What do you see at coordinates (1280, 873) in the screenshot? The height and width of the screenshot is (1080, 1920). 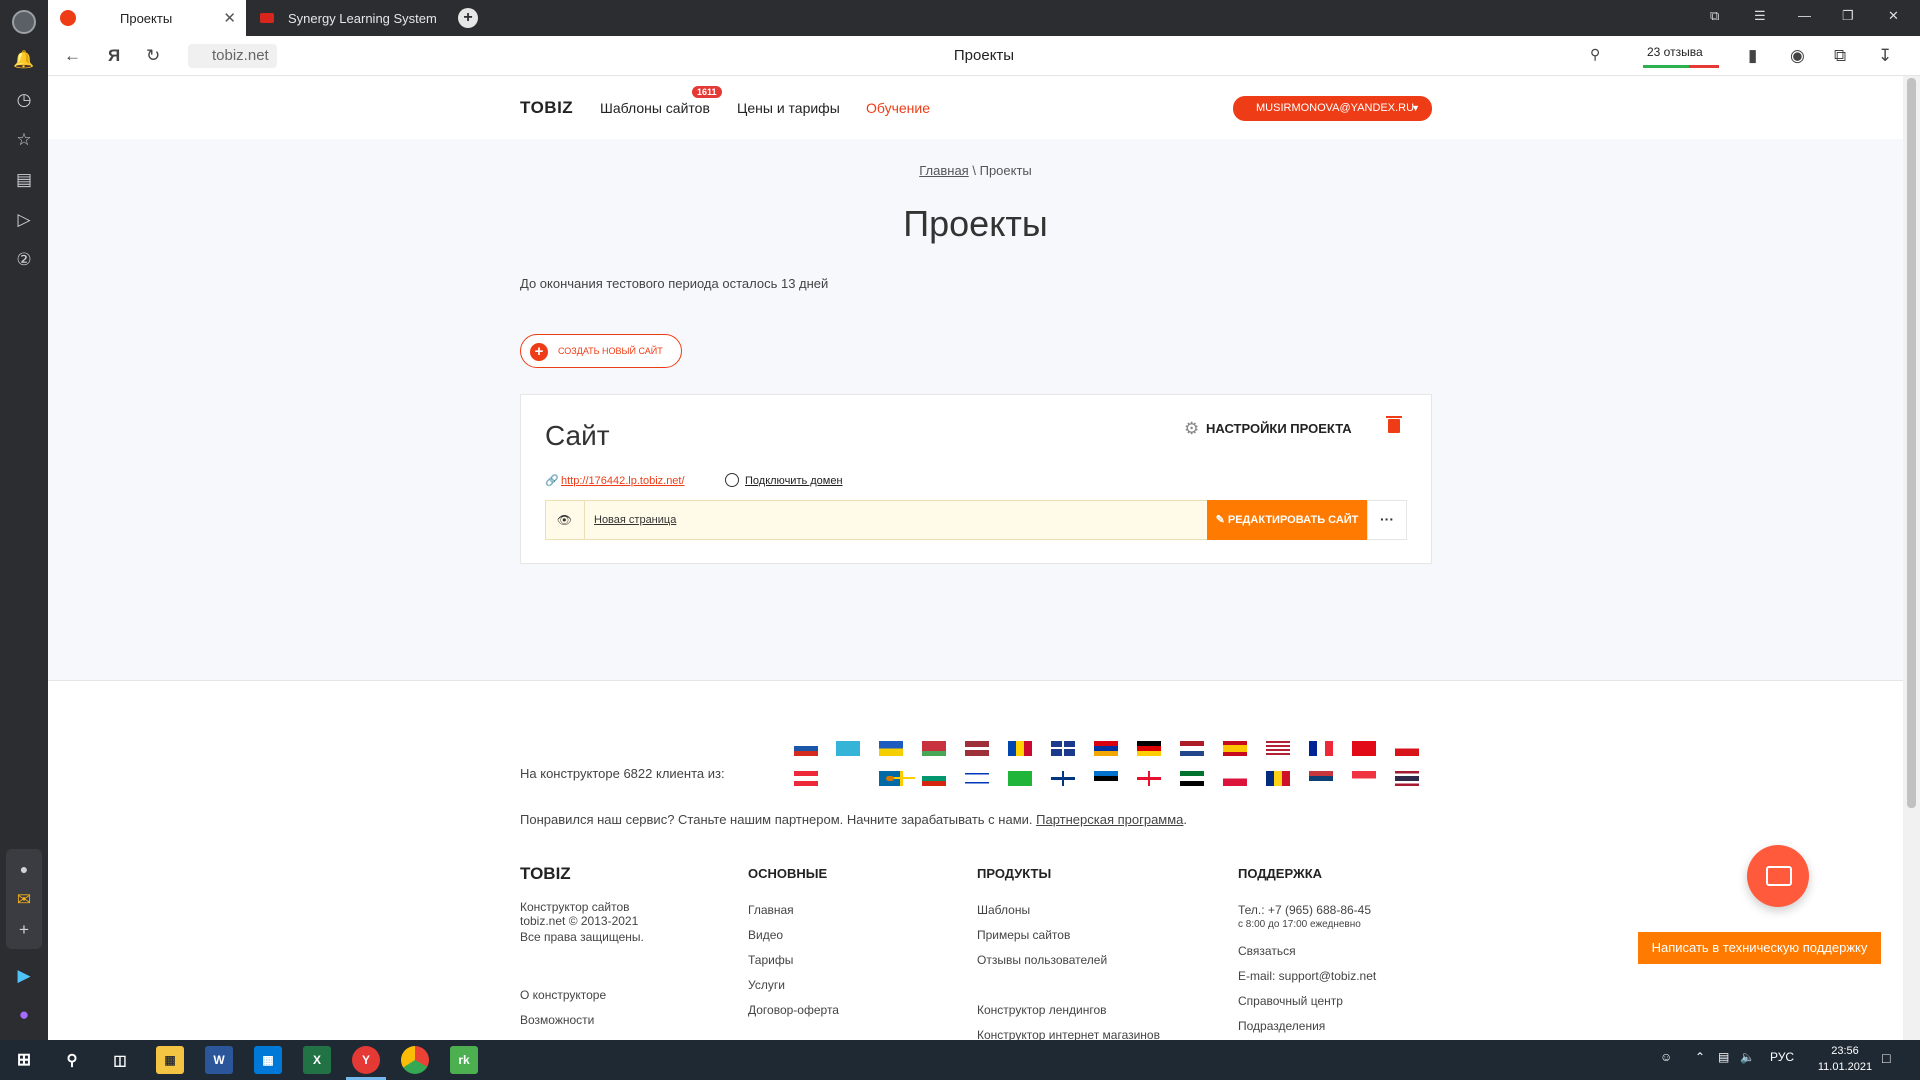 I see `footer-support-title: ПОДДЕРЖКА` at bounding box center [1280, 873].